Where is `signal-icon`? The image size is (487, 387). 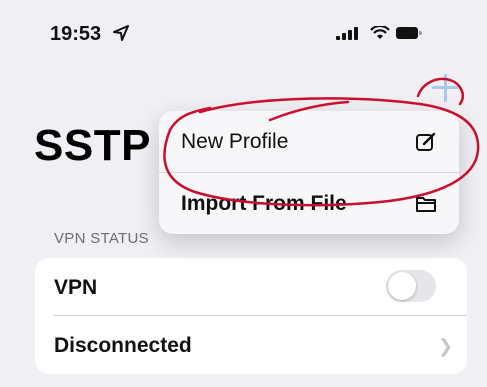
signal-icon is located at coordinates (350, 33).